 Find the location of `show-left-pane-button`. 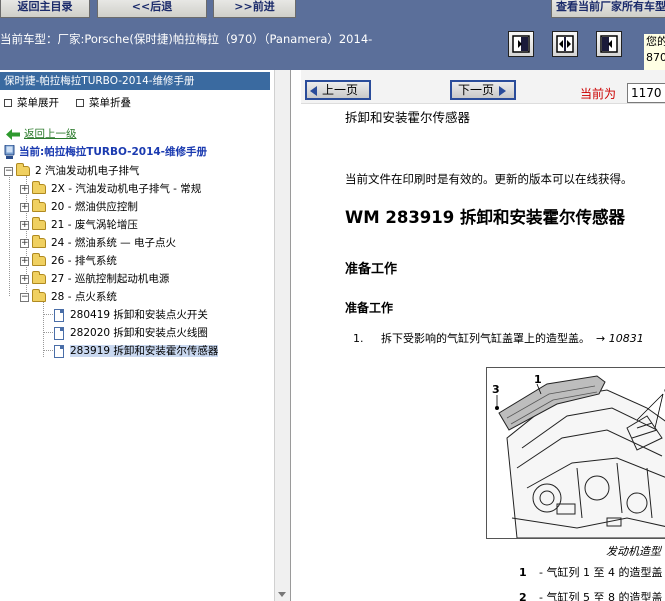

show-left-pane-button is located at coordinates (609, 44).